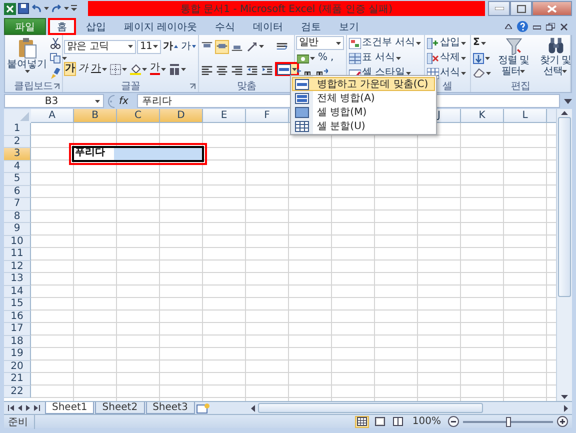 Image resolution: width=576 pixels, height=433 pixels. Describe the element at coordinates (124, 101) in the screenshot. I see `formula-label: fx` at that location.